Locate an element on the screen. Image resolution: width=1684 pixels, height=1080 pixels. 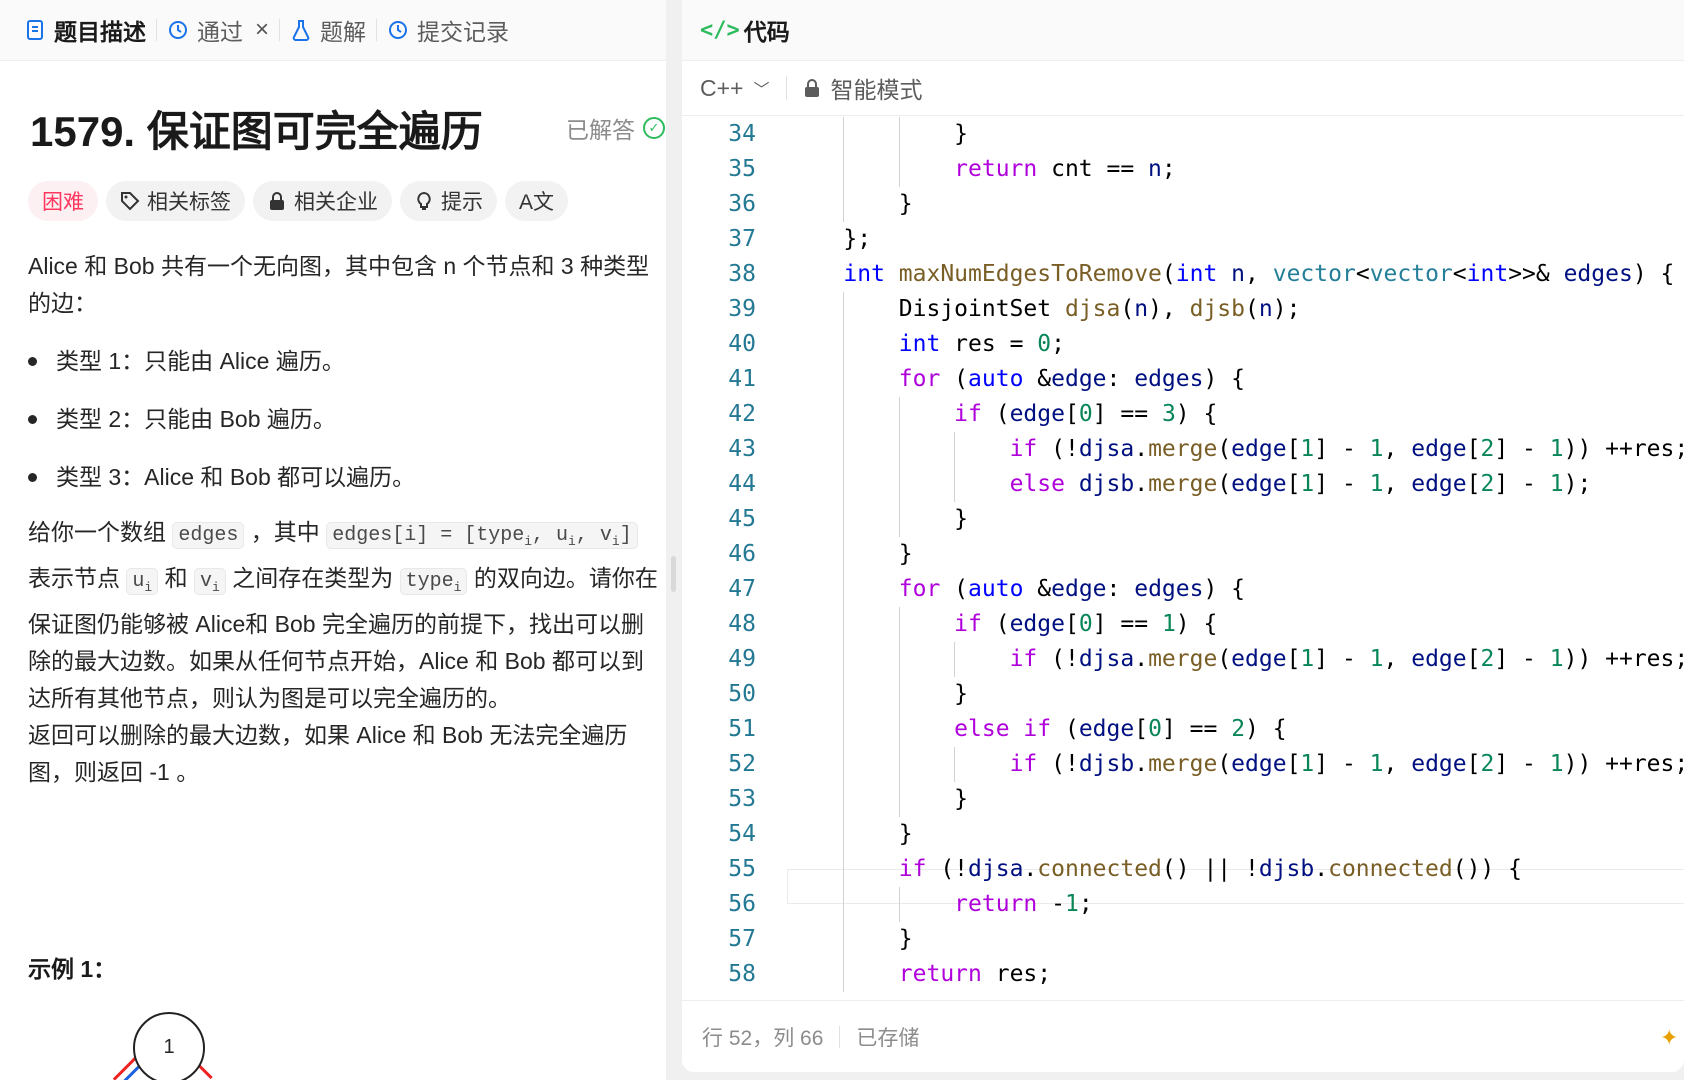
code-line: 42 if (edge[0] == 3) { is located at coordinates (1183, 414).